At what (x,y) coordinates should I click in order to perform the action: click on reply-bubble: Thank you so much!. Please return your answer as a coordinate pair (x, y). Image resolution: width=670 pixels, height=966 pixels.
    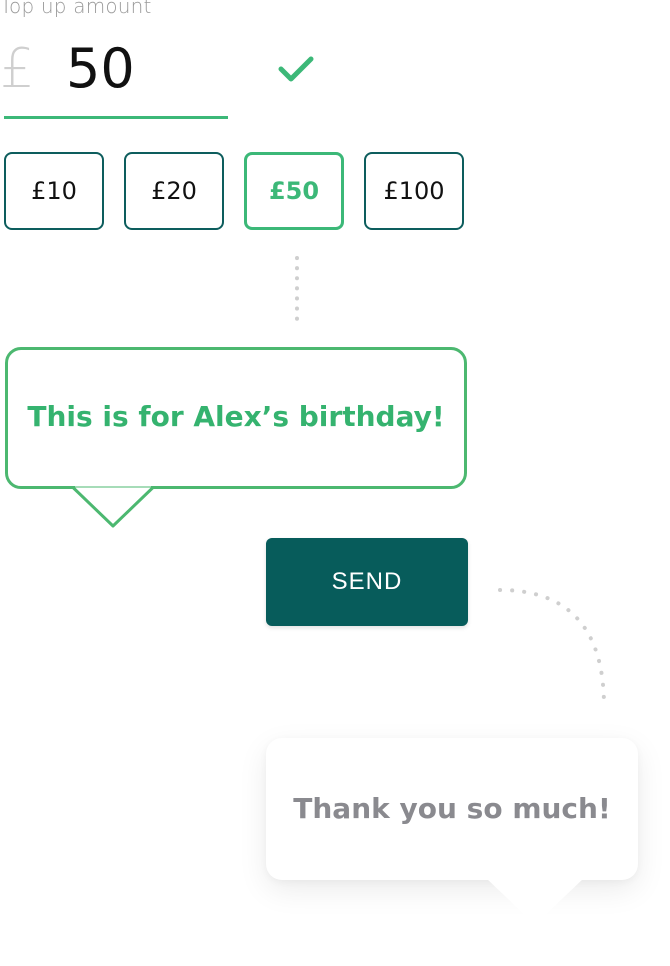
    Looking at the image, I should click on (452, 809).